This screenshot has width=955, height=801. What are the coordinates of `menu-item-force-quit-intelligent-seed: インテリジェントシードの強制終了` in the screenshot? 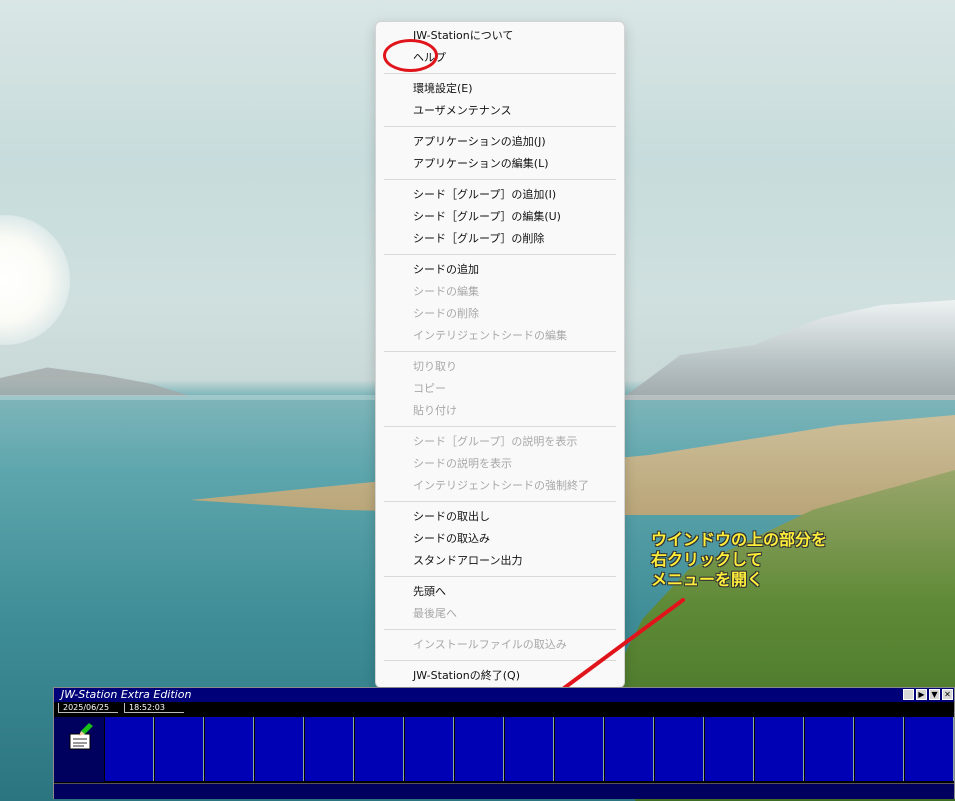 It's located at (501, 485).